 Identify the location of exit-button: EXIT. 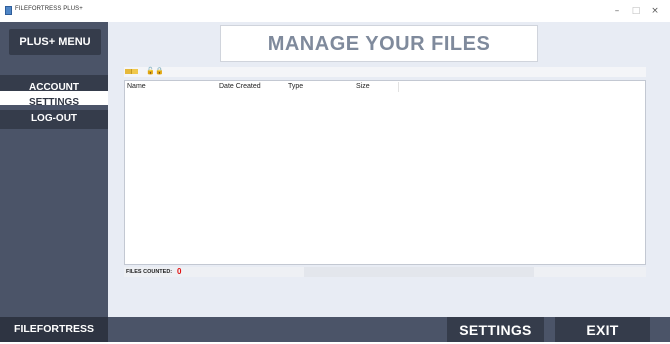
(602, 329).